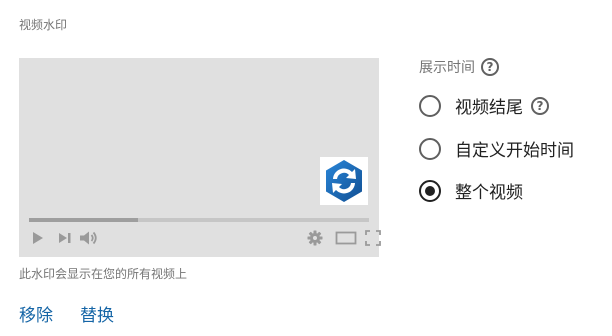 The image size is (612, 336). Describe the element at coordinates (38, 238) in the screenshot. I see `play-icon` at that location.